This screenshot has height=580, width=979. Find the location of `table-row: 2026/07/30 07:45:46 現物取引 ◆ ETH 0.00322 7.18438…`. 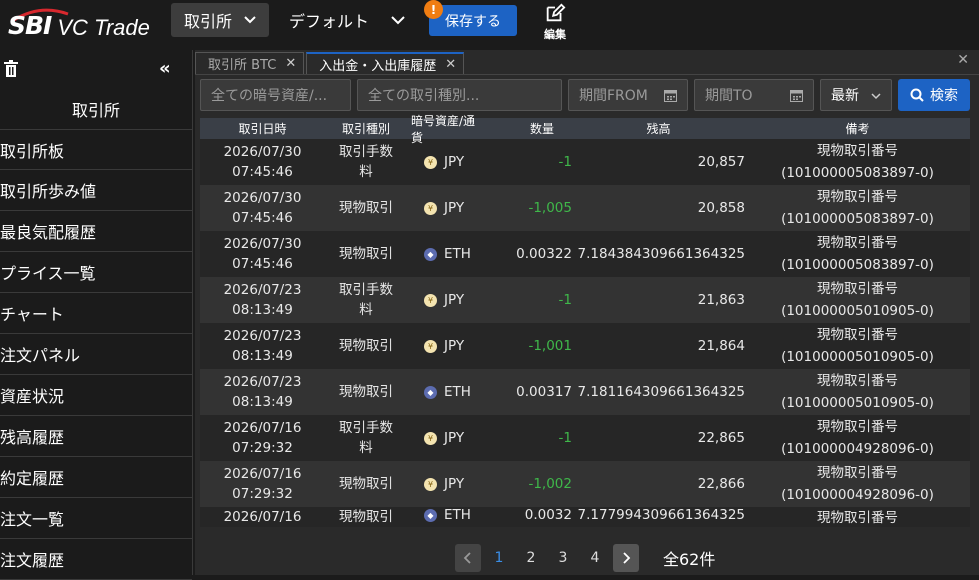

table-row: 2026/07/30 07:45:46 現物取引 ◆ ETH 0.00322 7.18438… is located at coordinates (585, 254).